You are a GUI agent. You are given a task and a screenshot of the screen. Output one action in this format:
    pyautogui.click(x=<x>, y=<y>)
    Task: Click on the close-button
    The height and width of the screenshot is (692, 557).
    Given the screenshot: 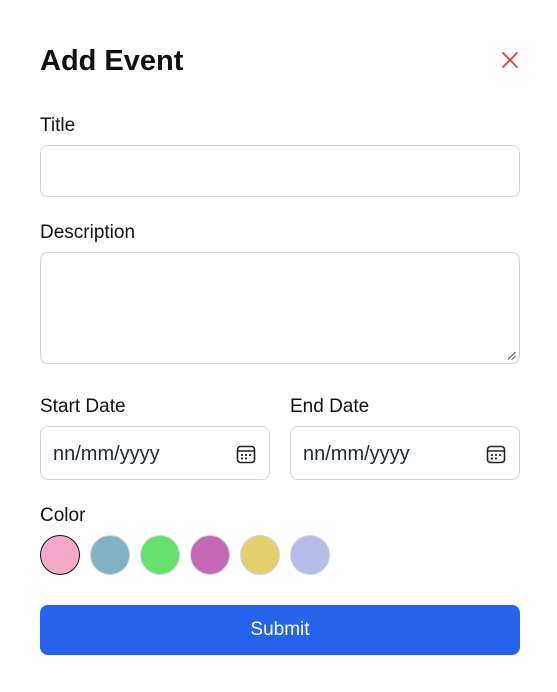 What is the action you would take?
    pyautogui.click(x=510, y=60)
    